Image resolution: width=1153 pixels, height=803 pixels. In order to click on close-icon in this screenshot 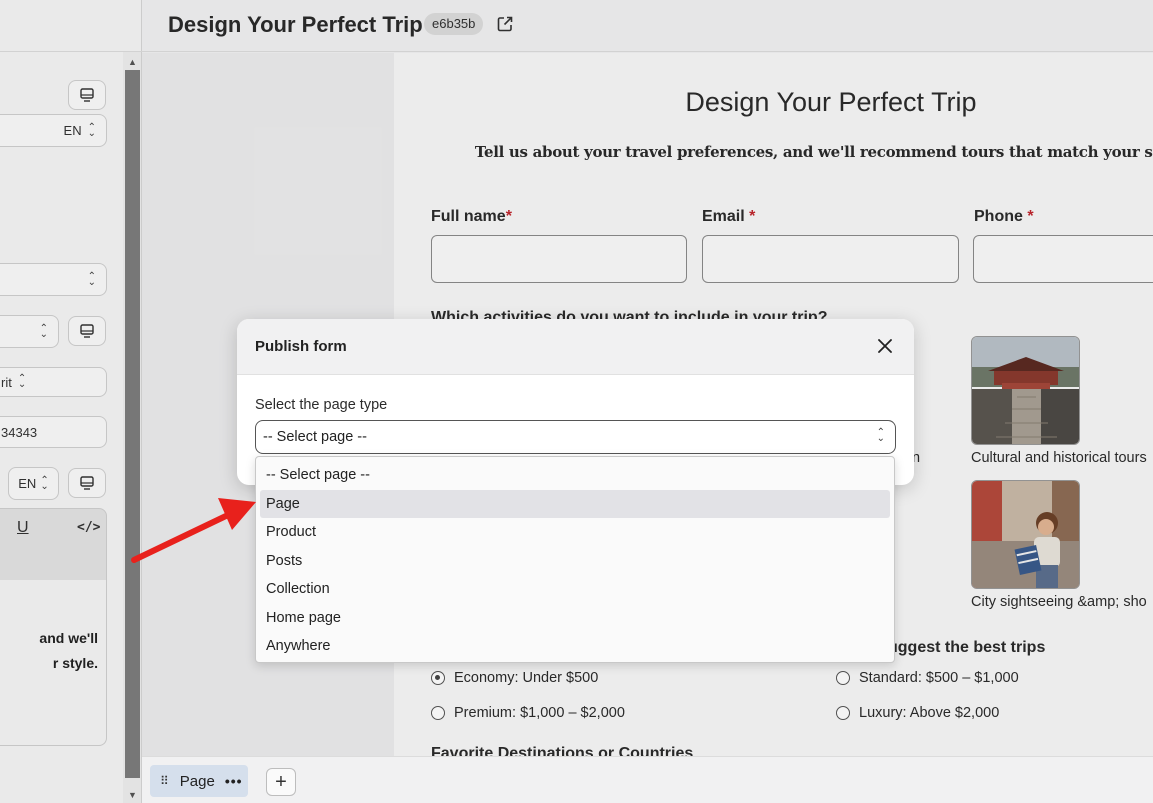, I will do `click(885, 346)`.